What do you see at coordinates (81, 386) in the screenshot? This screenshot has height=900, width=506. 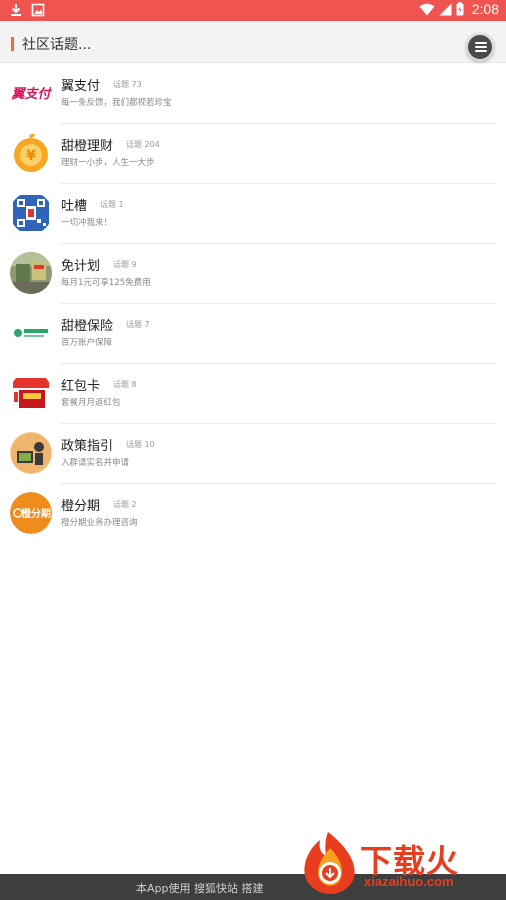 I see `topic-name: 红包卡` at bounding box center [81, 386].